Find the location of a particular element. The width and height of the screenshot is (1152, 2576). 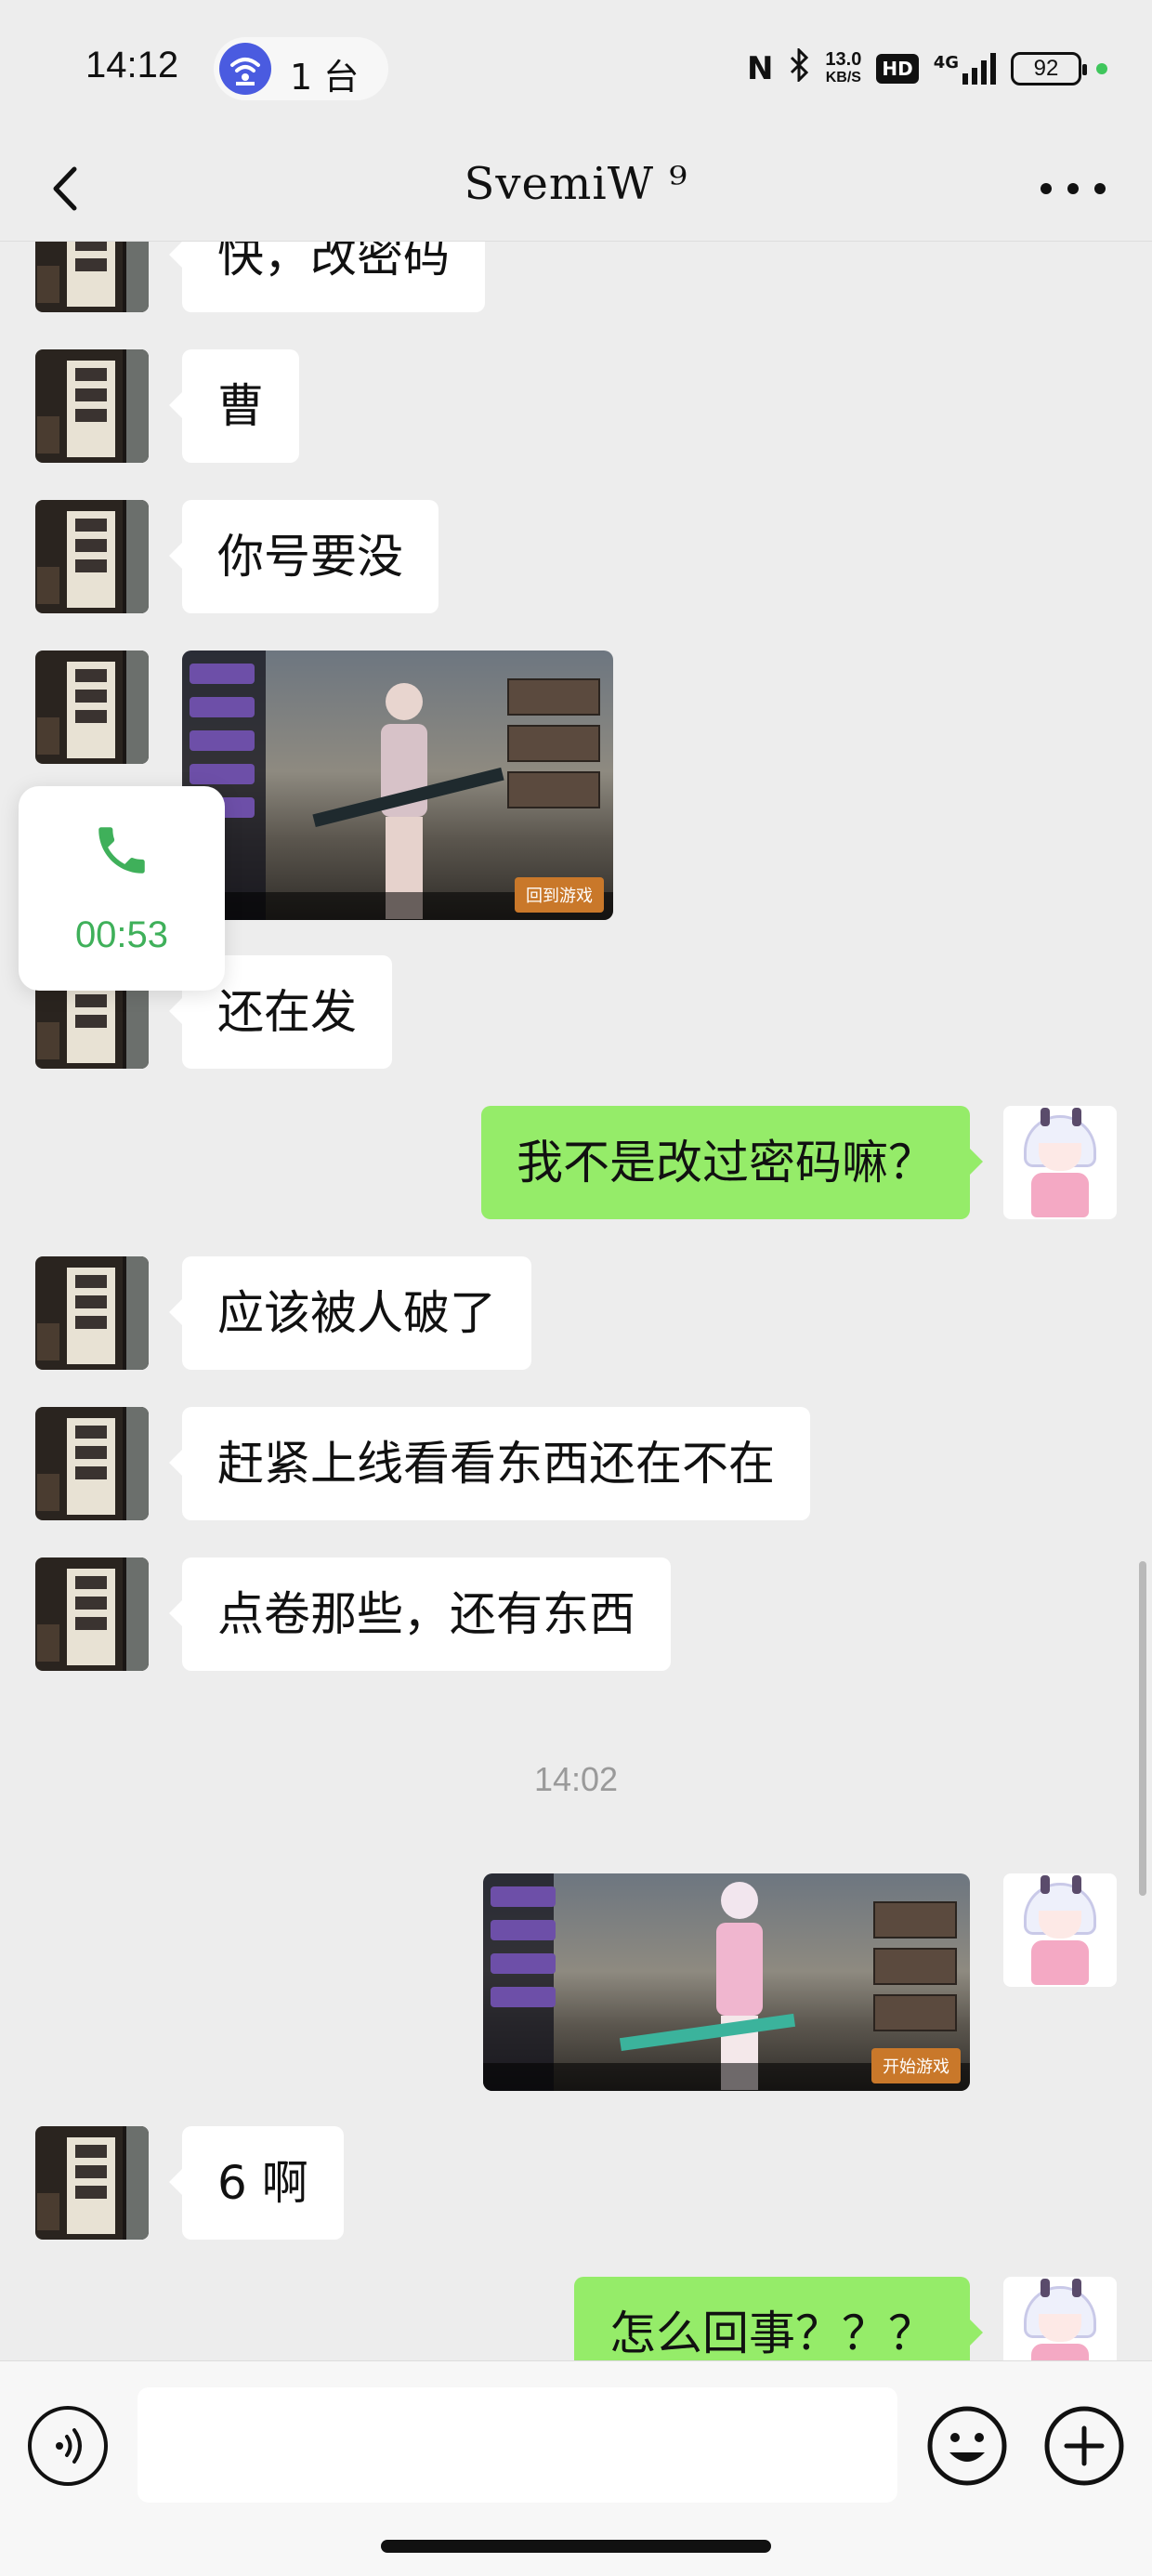

status-bar: 14:12 1 台 N 13.0 KB/S HD 4G 92 is located at coordinates (576, 69).